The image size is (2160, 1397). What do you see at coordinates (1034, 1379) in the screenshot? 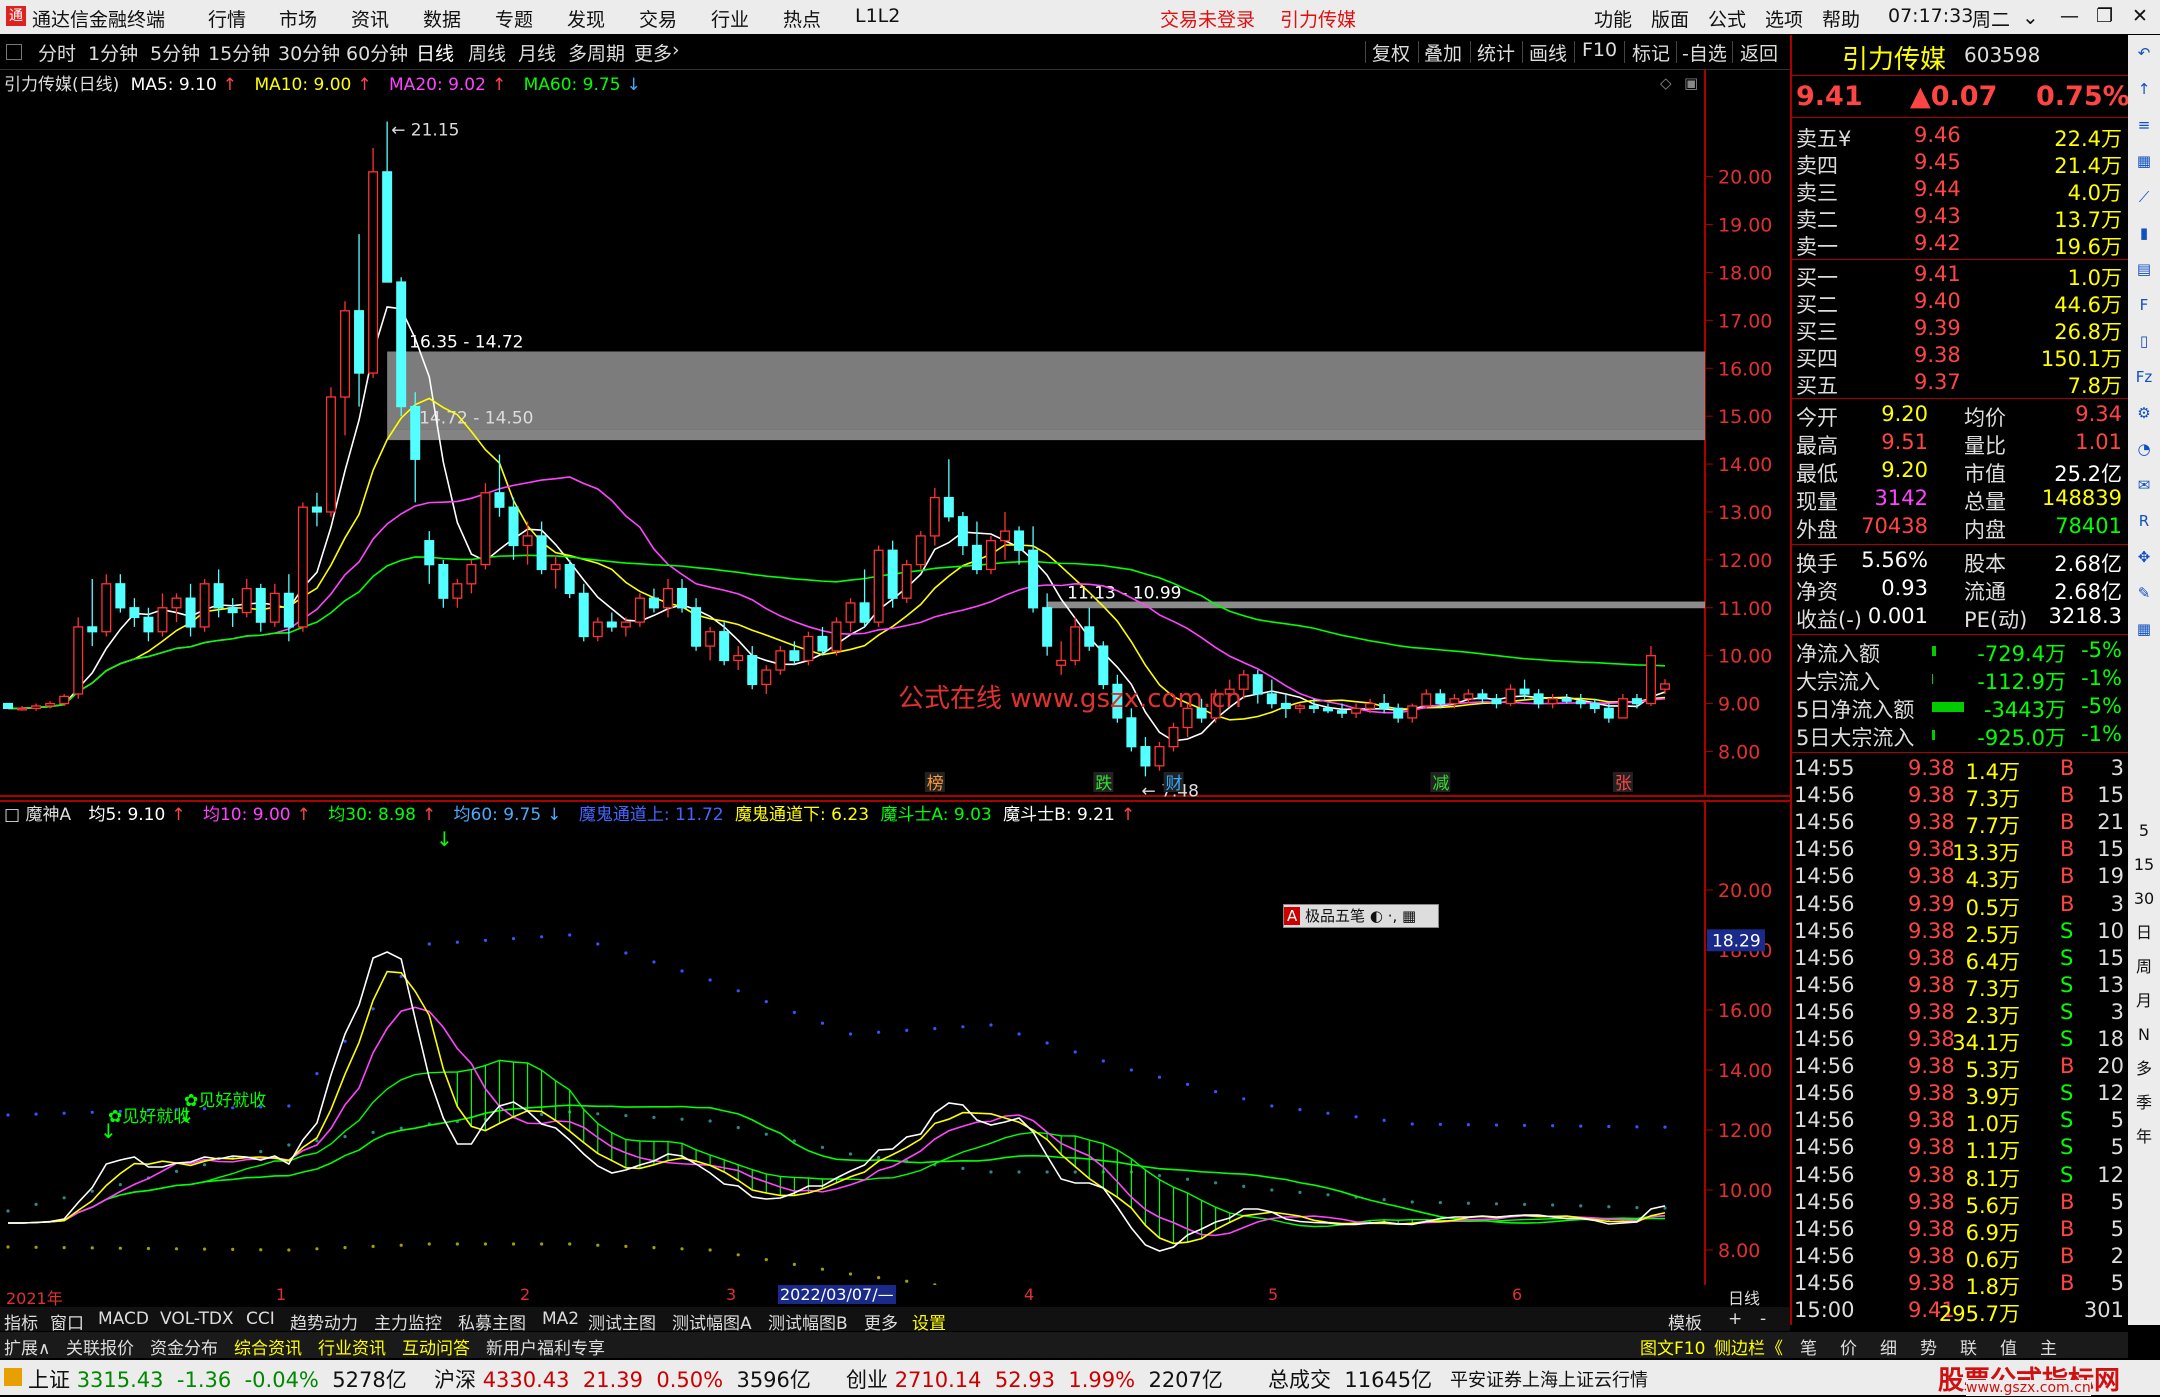
I see `index-gem: 创业 2710.14 52.93 1.99% 2207亿` at bounding box center [1034, 1379].